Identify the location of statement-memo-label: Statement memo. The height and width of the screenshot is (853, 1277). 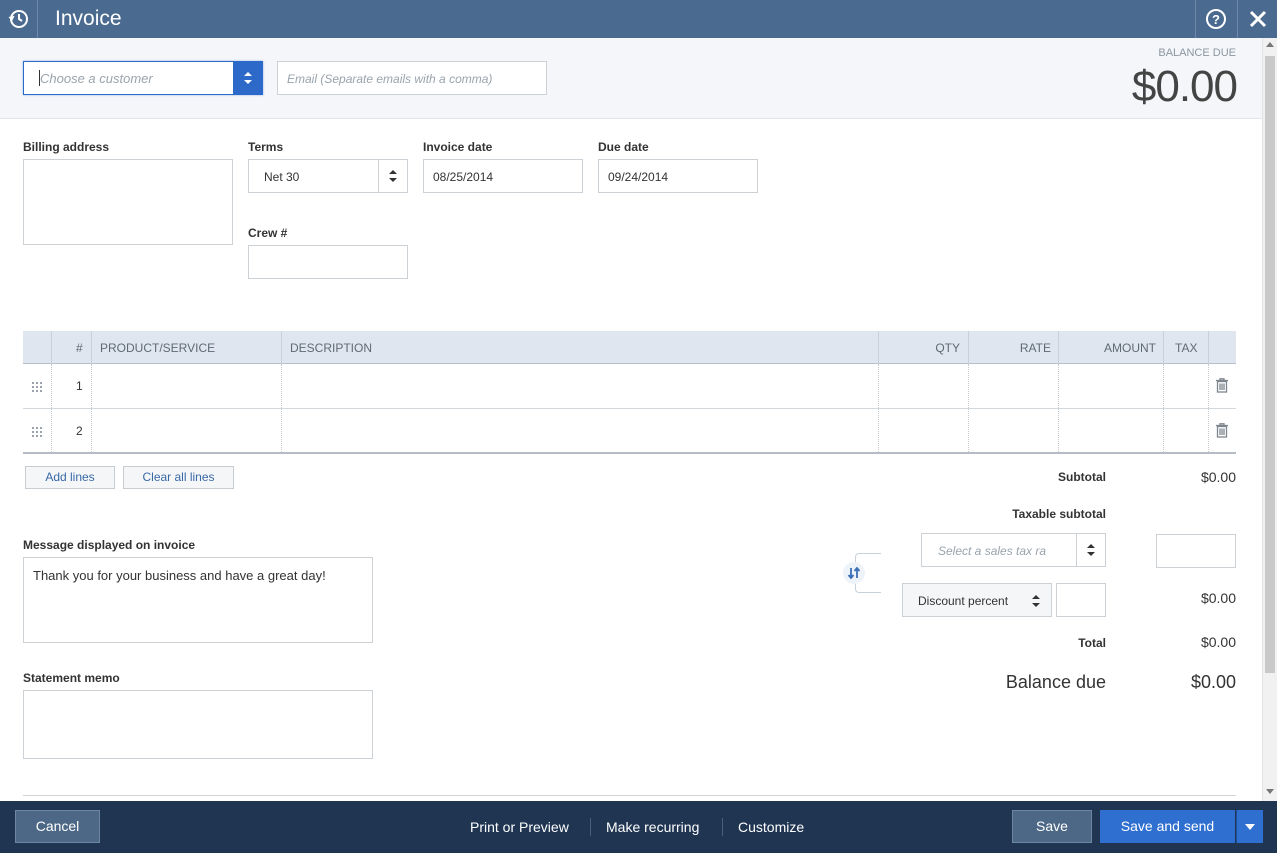
(71, 678).